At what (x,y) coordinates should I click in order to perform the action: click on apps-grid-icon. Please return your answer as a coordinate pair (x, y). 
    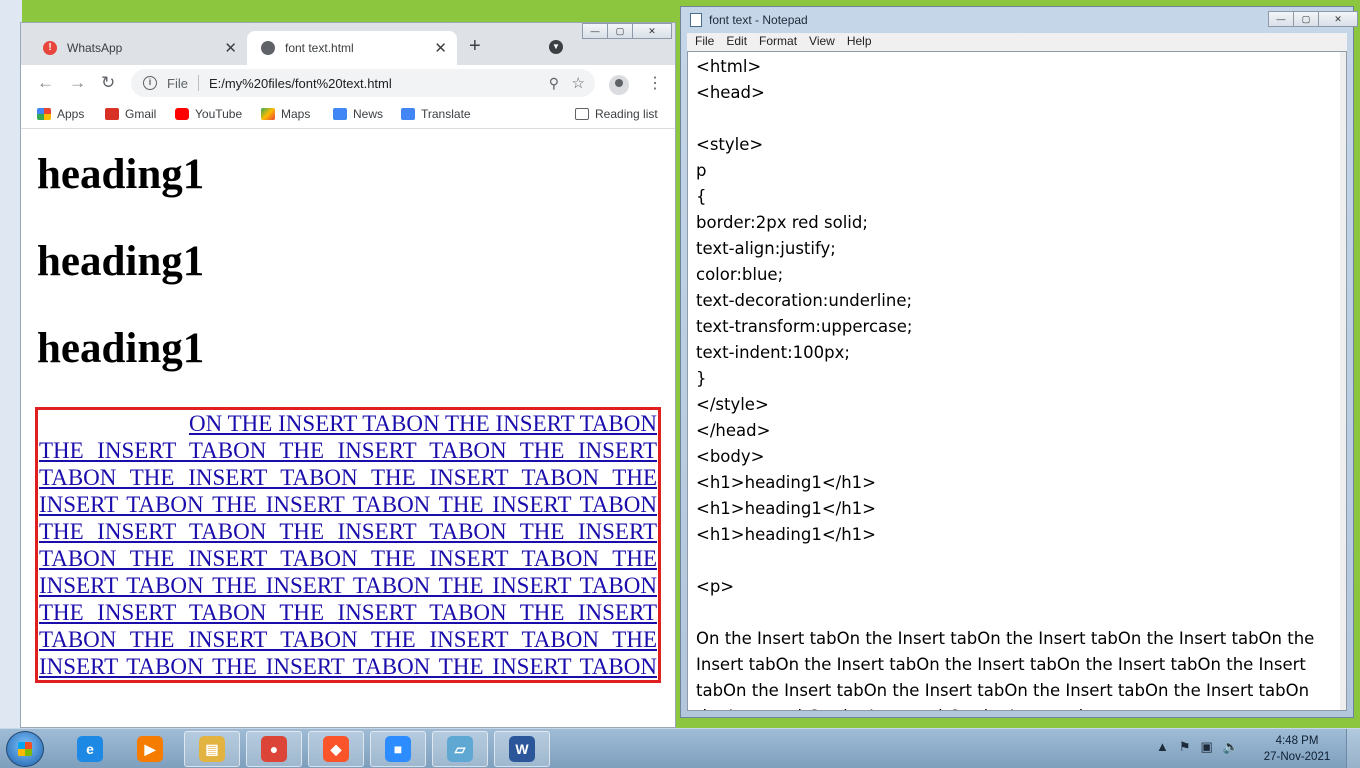
    Looking at the image, I should click on (44, 114).